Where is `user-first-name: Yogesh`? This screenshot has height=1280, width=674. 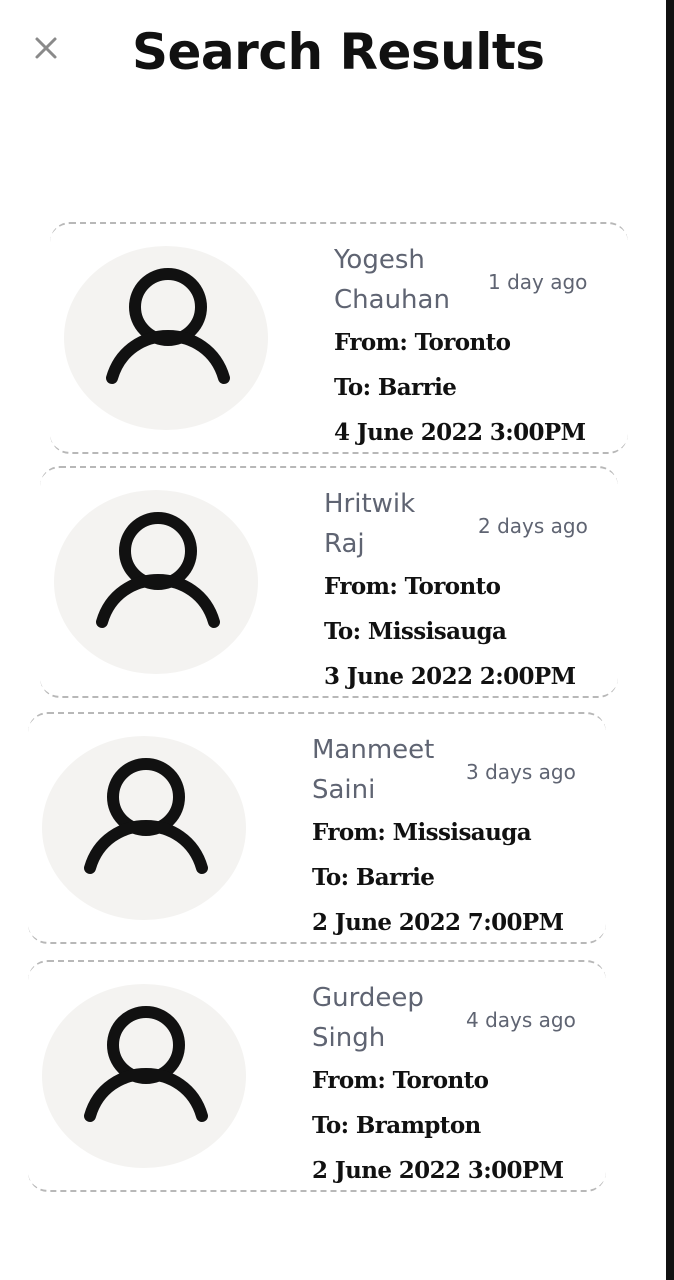 user-first-name: Yogesh is located at coordinates (379, 260).